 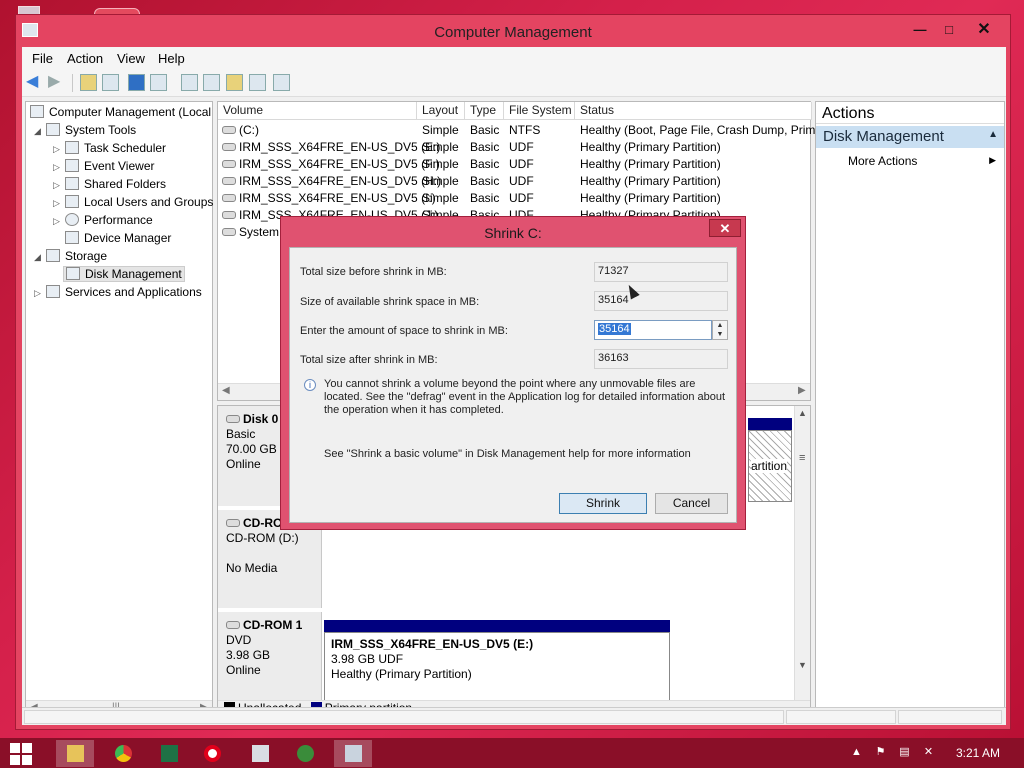 What do you see at coordinates (72, 165) in the screenshot?
I see `event-viewer-icon` at bounding box center [72, 165].